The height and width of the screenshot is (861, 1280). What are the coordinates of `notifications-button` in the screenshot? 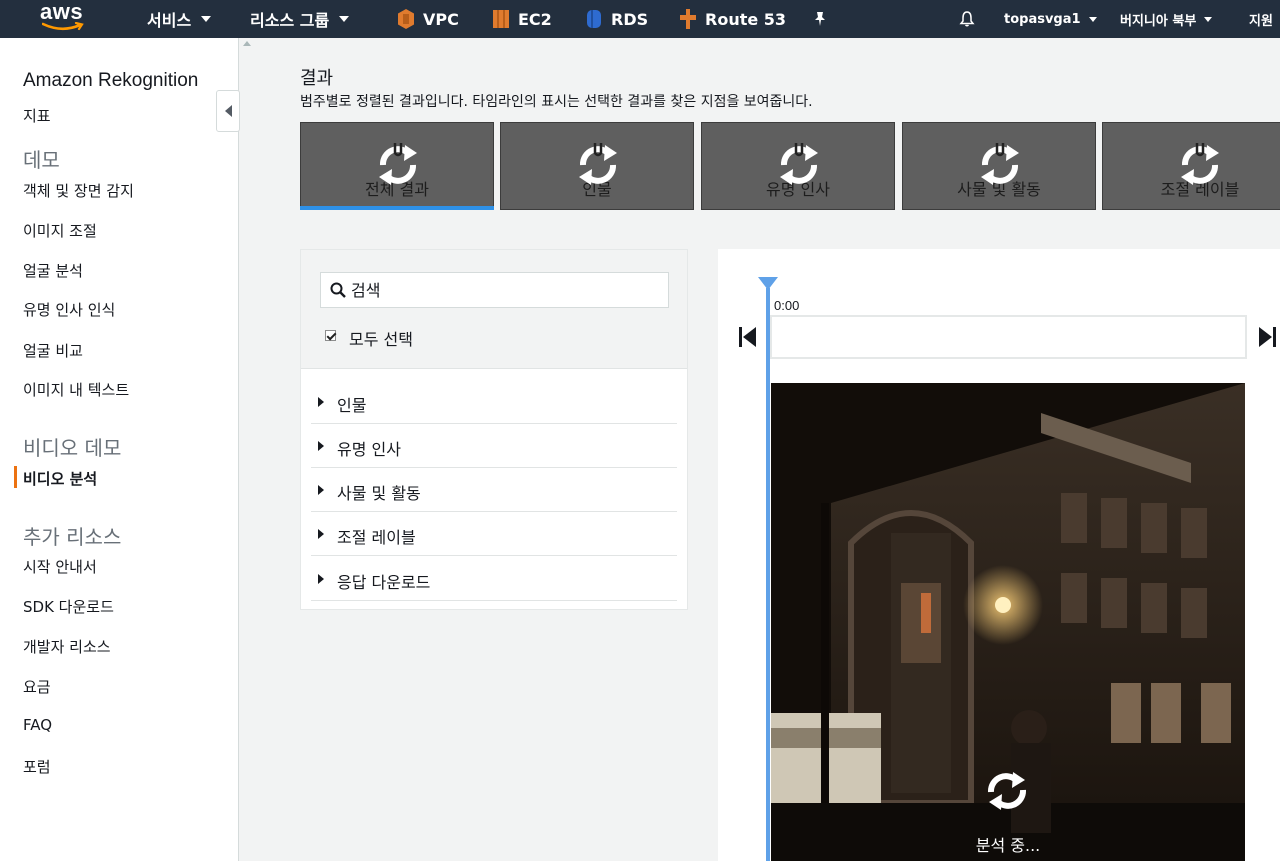 It's located at (967, 19).